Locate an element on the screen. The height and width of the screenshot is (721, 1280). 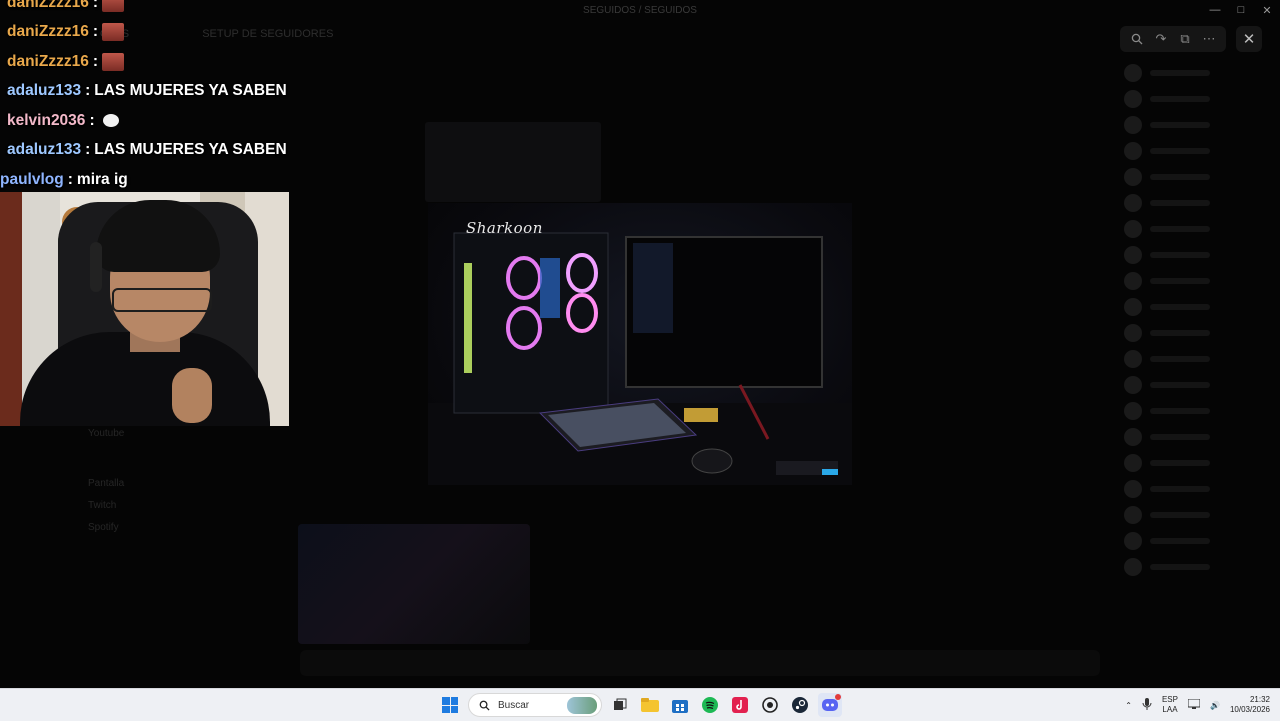
taskbar-search: Buscar is located at coordinates (535, 705).